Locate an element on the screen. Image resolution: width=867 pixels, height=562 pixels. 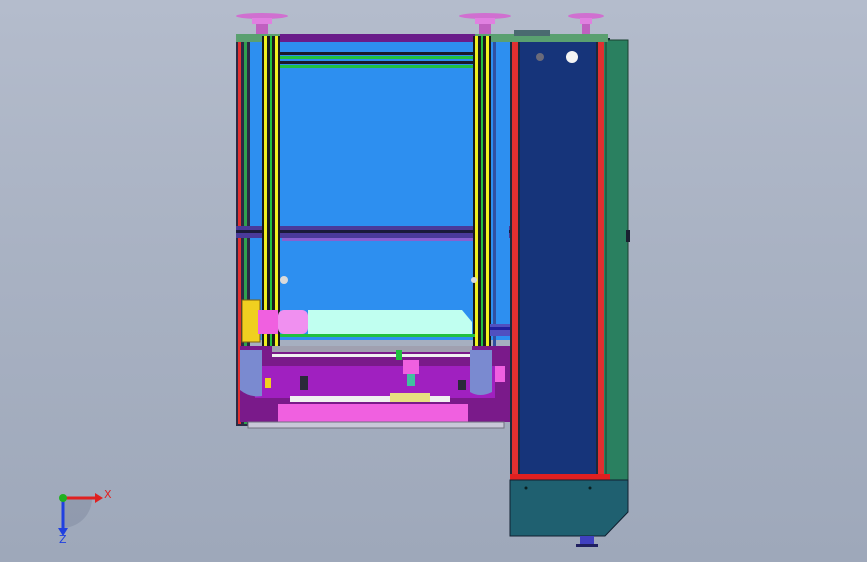
y-axis-origin is located at coordinates (63, 498).